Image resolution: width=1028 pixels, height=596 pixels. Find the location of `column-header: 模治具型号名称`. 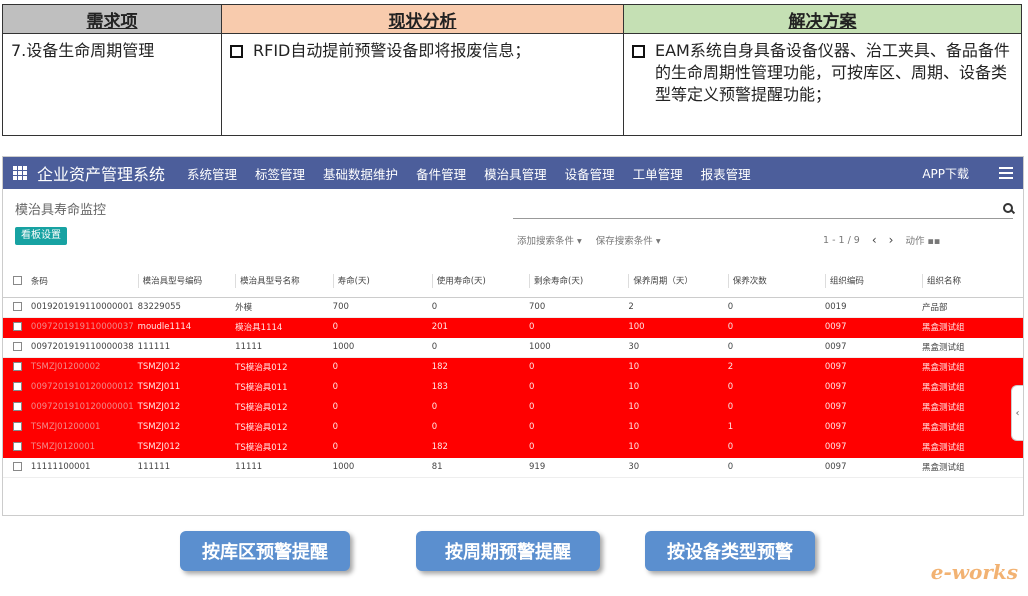

column-header: 模治具型号名称 is located at coordinates (280, 281).